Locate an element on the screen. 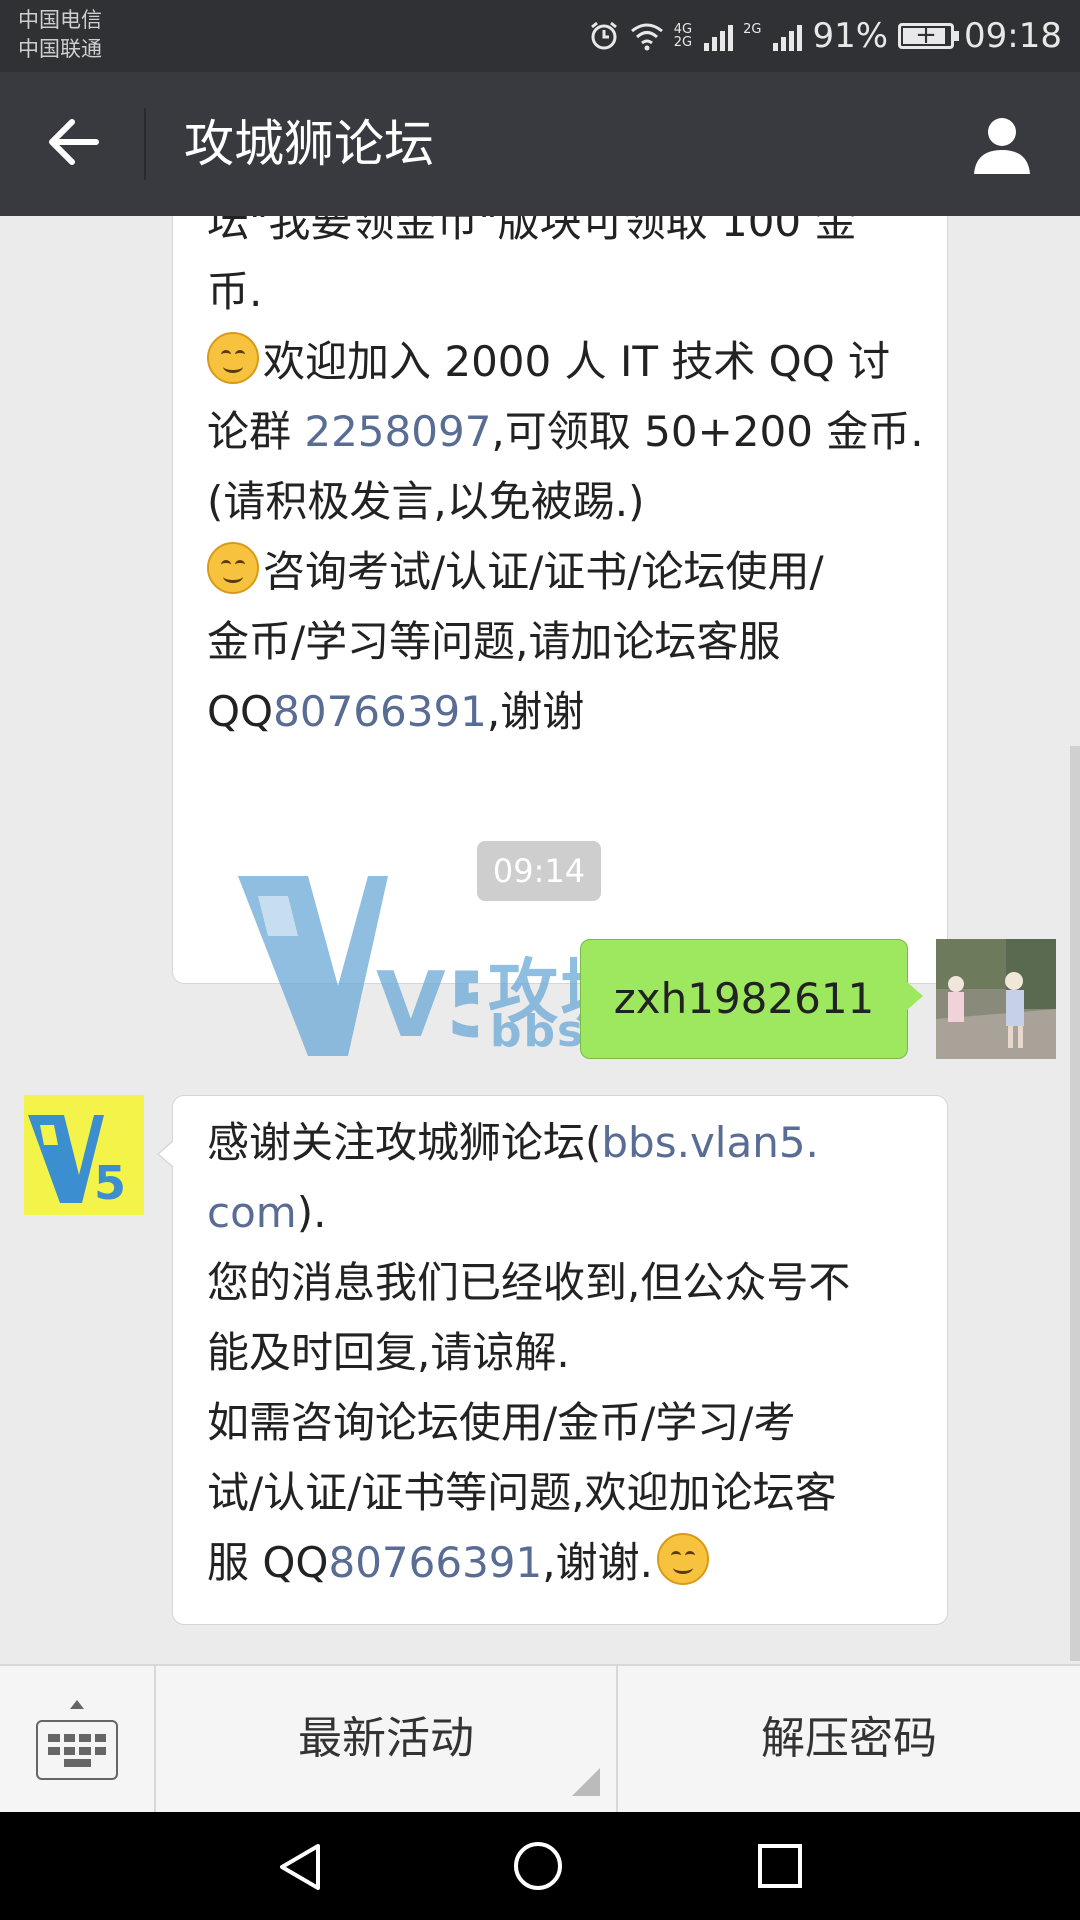 This screenshot has width=1080, height=1920. network-label-1: 4G 2G is located at coordinates (683, 36).